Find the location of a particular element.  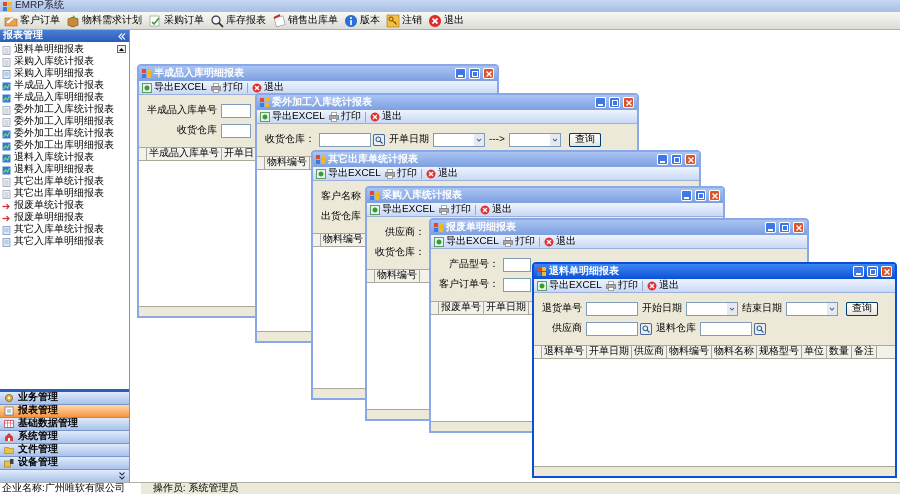

nav-button: 文件管理 is located at coordinates (64, 450).